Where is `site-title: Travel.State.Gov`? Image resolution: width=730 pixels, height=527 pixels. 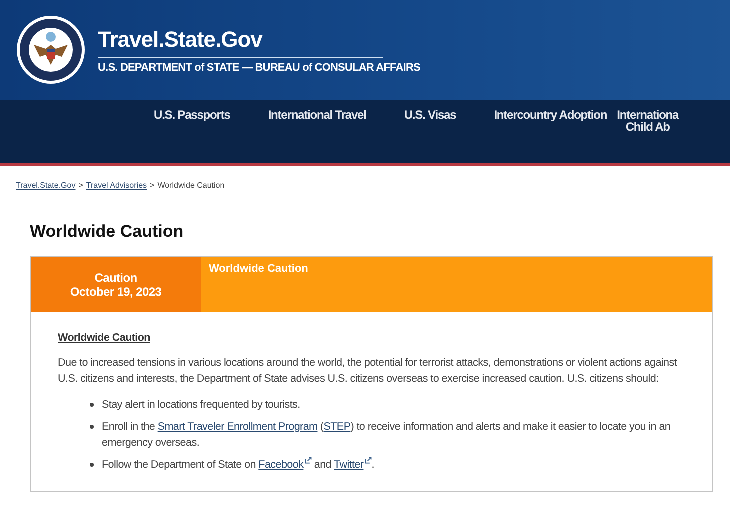
site-title: Travel.State.Gov is located at coordinates (240, 42).